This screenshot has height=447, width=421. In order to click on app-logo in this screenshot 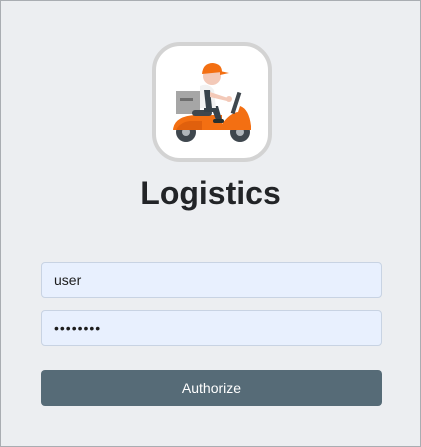, I will do `click(212, 102)`.